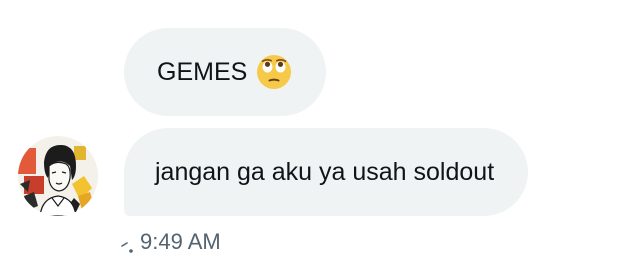 The height and width of the screenshot is (272, 624). I want to click on avatar, so click(58, 176).